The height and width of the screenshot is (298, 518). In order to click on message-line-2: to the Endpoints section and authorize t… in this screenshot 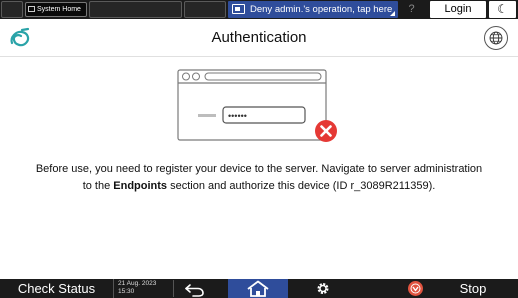, I will do `click(259, 186)`.